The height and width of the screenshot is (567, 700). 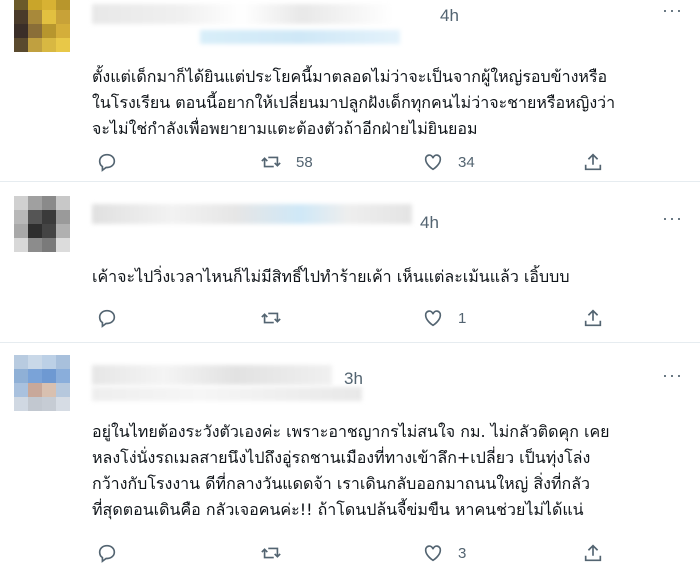 I want to click on like-count: 1, so click(x=462, y=318).